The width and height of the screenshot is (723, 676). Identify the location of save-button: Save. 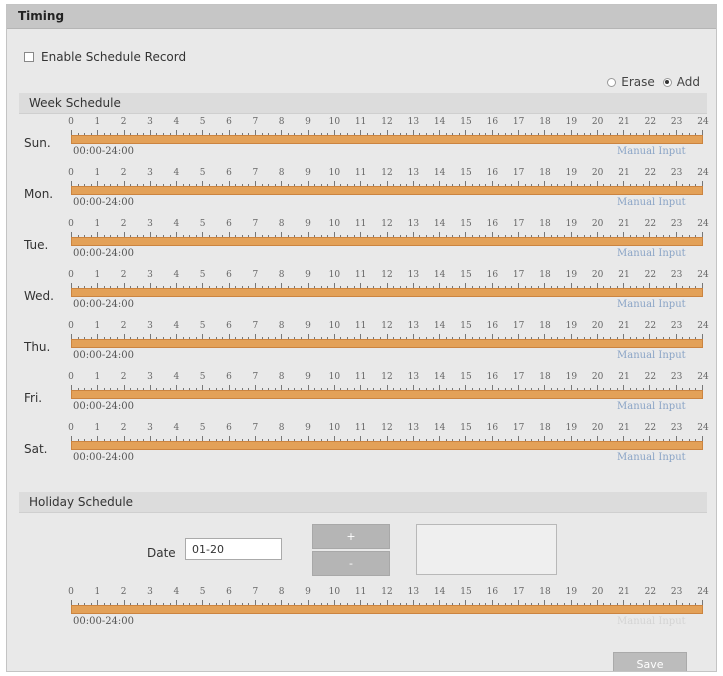
(650, 661).